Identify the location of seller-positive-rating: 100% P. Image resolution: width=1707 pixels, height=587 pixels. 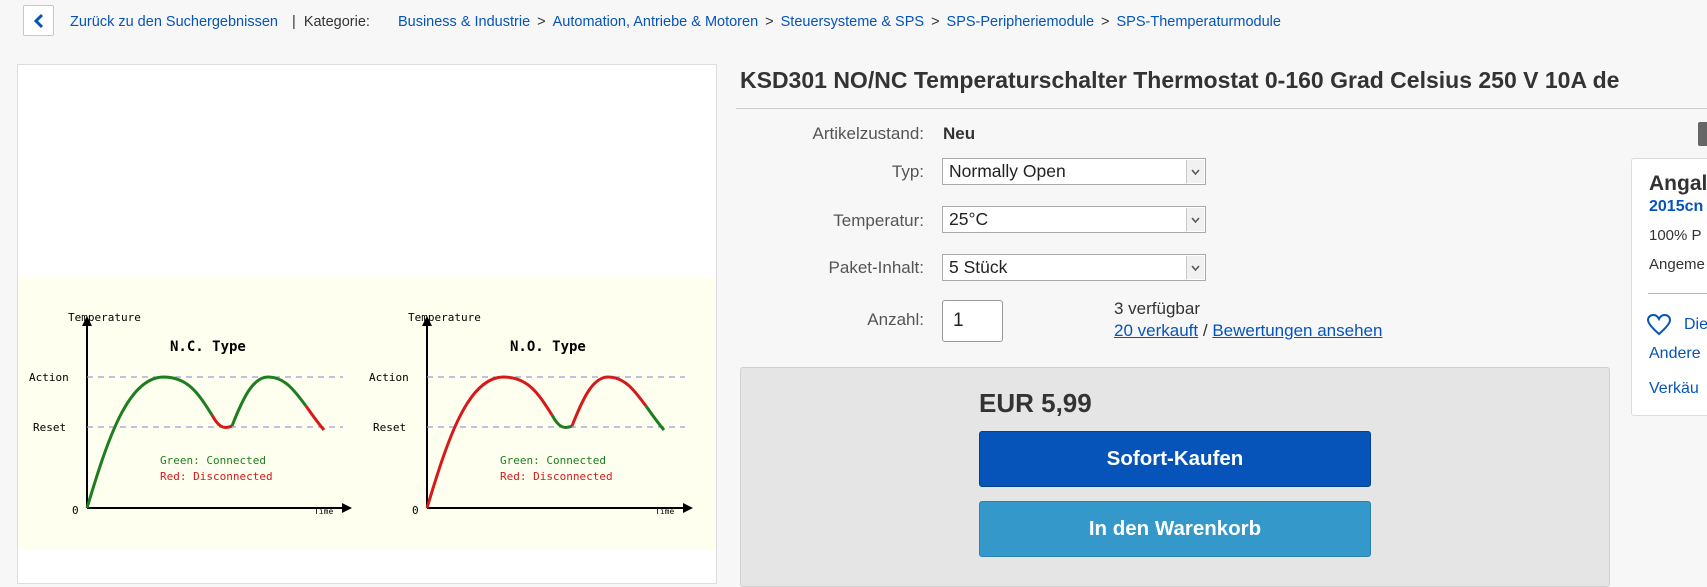
(1675, 235).